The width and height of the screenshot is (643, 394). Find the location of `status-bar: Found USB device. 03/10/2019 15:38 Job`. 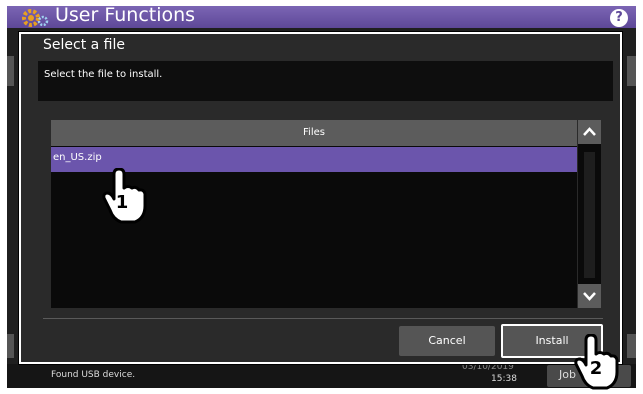

status-bar: Found USB device. 03/10/2019 15:38 Job is located at coordinates (321, 375).